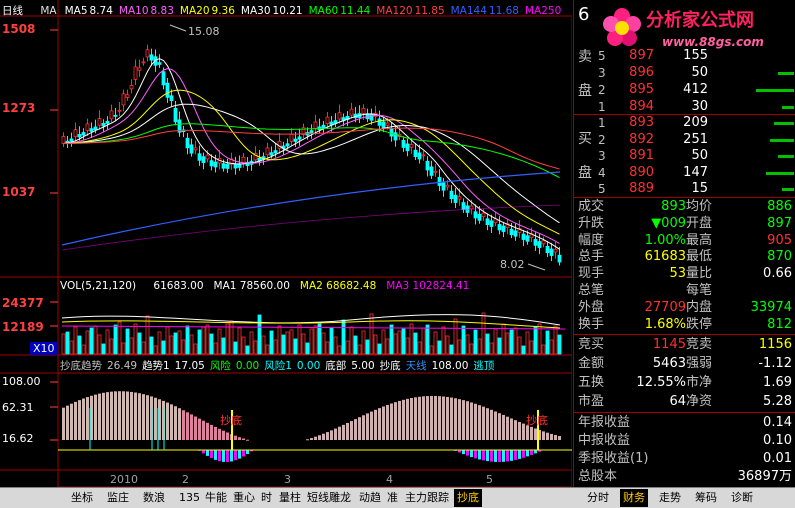  I want to click on stat-value: 812, so click(779, 324).